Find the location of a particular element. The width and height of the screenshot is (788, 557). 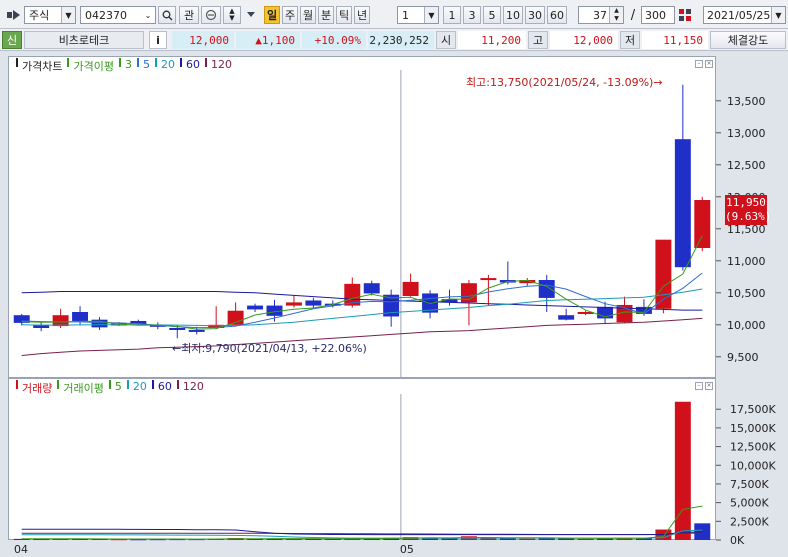

settings-grid-icon is located at coordinates (685, 15).